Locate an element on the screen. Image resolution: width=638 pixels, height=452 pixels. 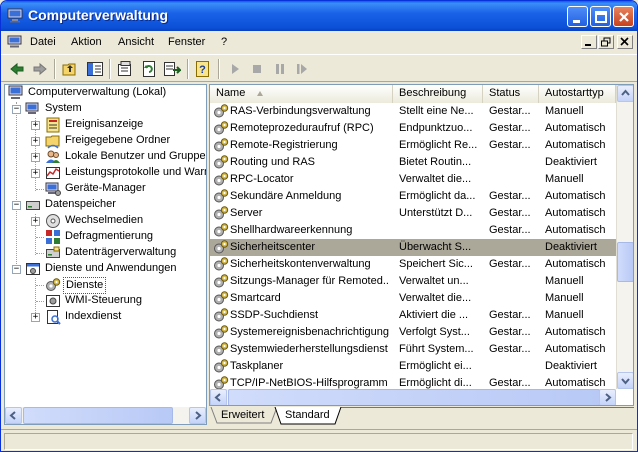
tree-item-lokale-benutzer: + Lokale Benutzer und Gruppen is located at coordinates (105, 157).